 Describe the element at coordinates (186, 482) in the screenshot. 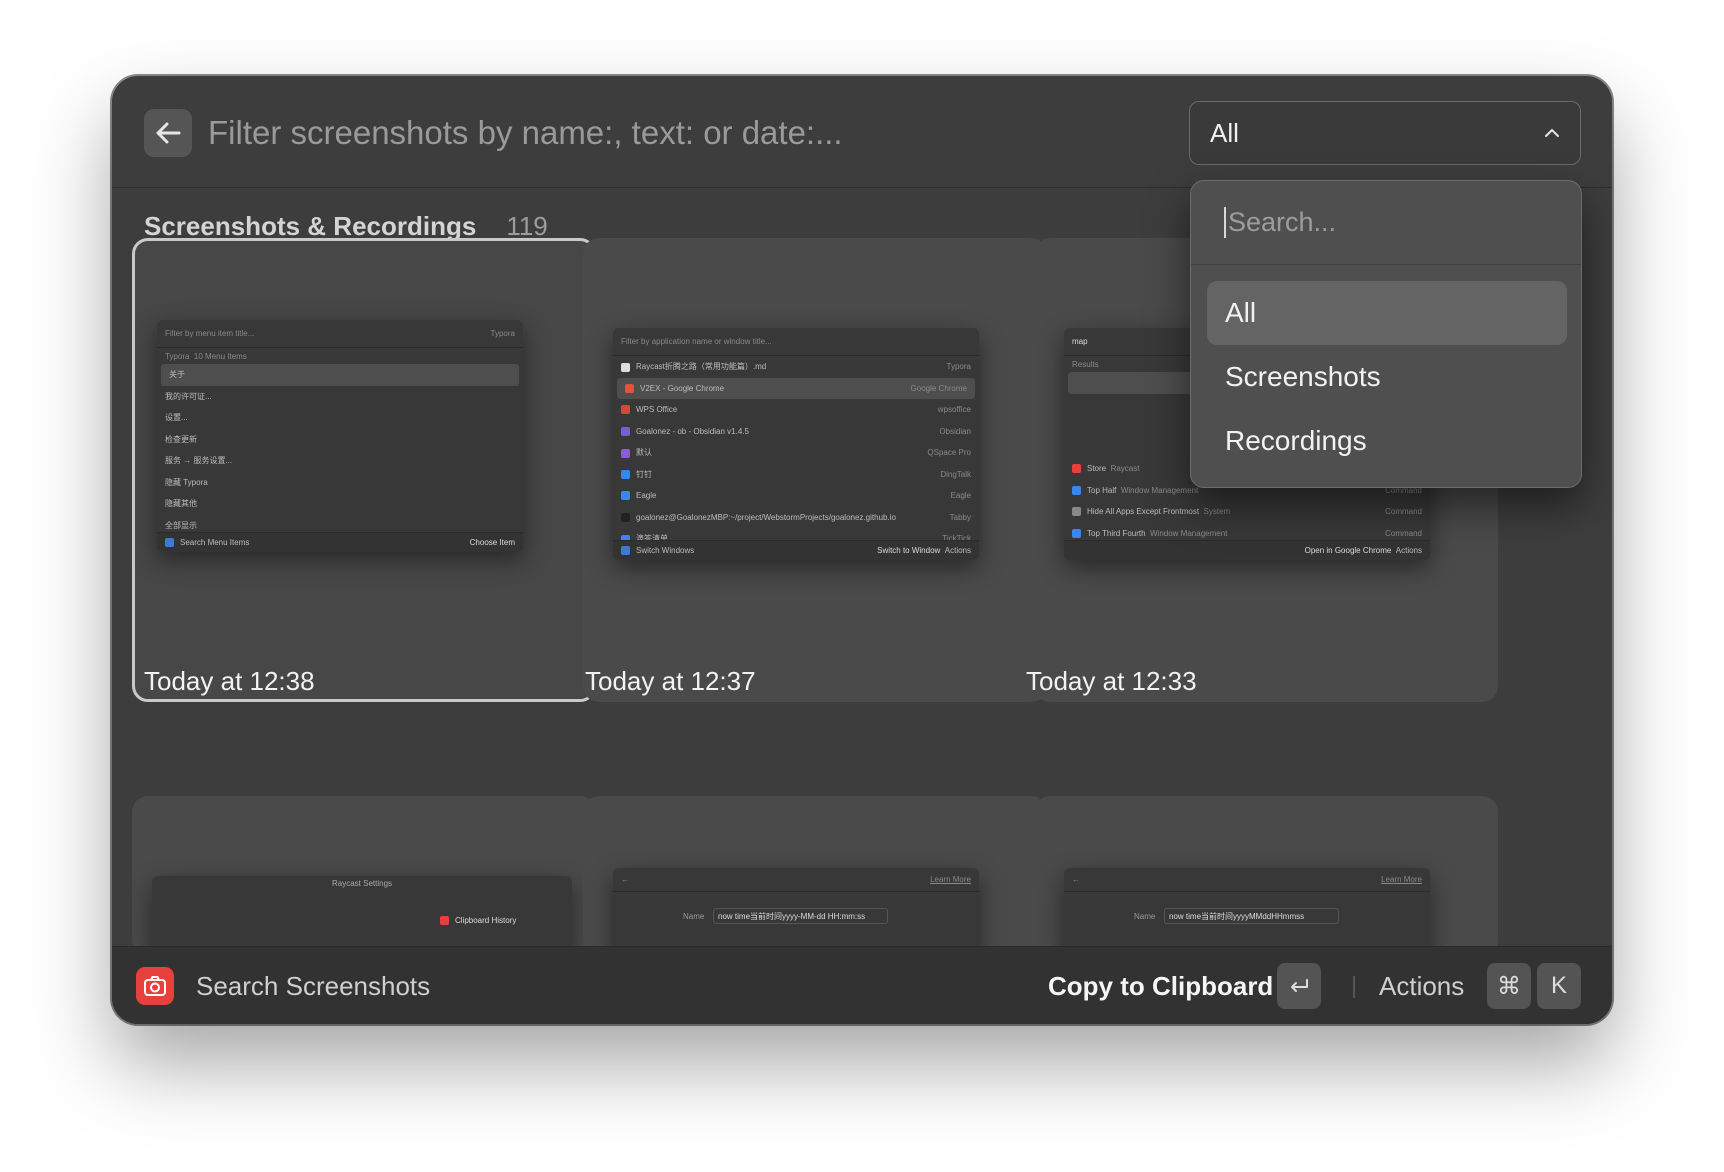

I see `list-item: 隐藏 Typora` at that location.